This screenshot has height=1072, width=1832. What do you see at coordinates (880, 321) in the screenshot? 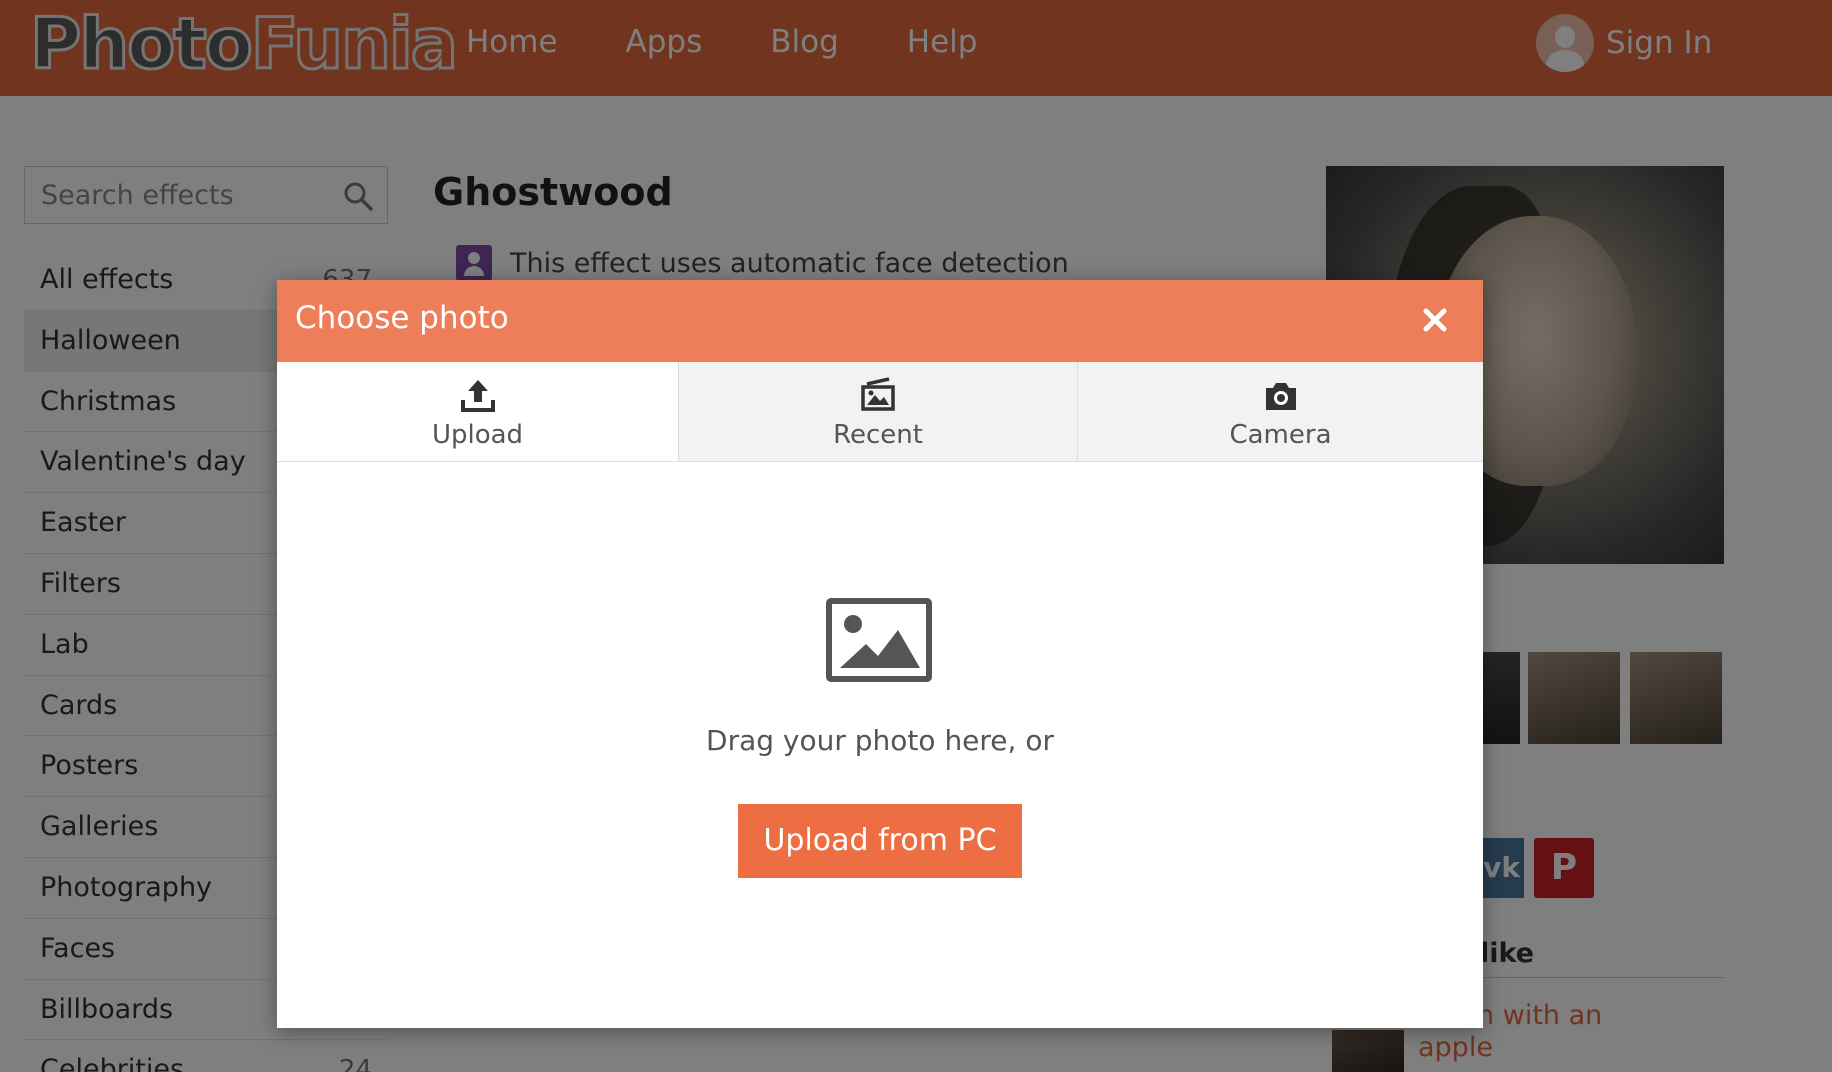
I see `dialog-header: Choose photo` at bounding box center [880, 321].